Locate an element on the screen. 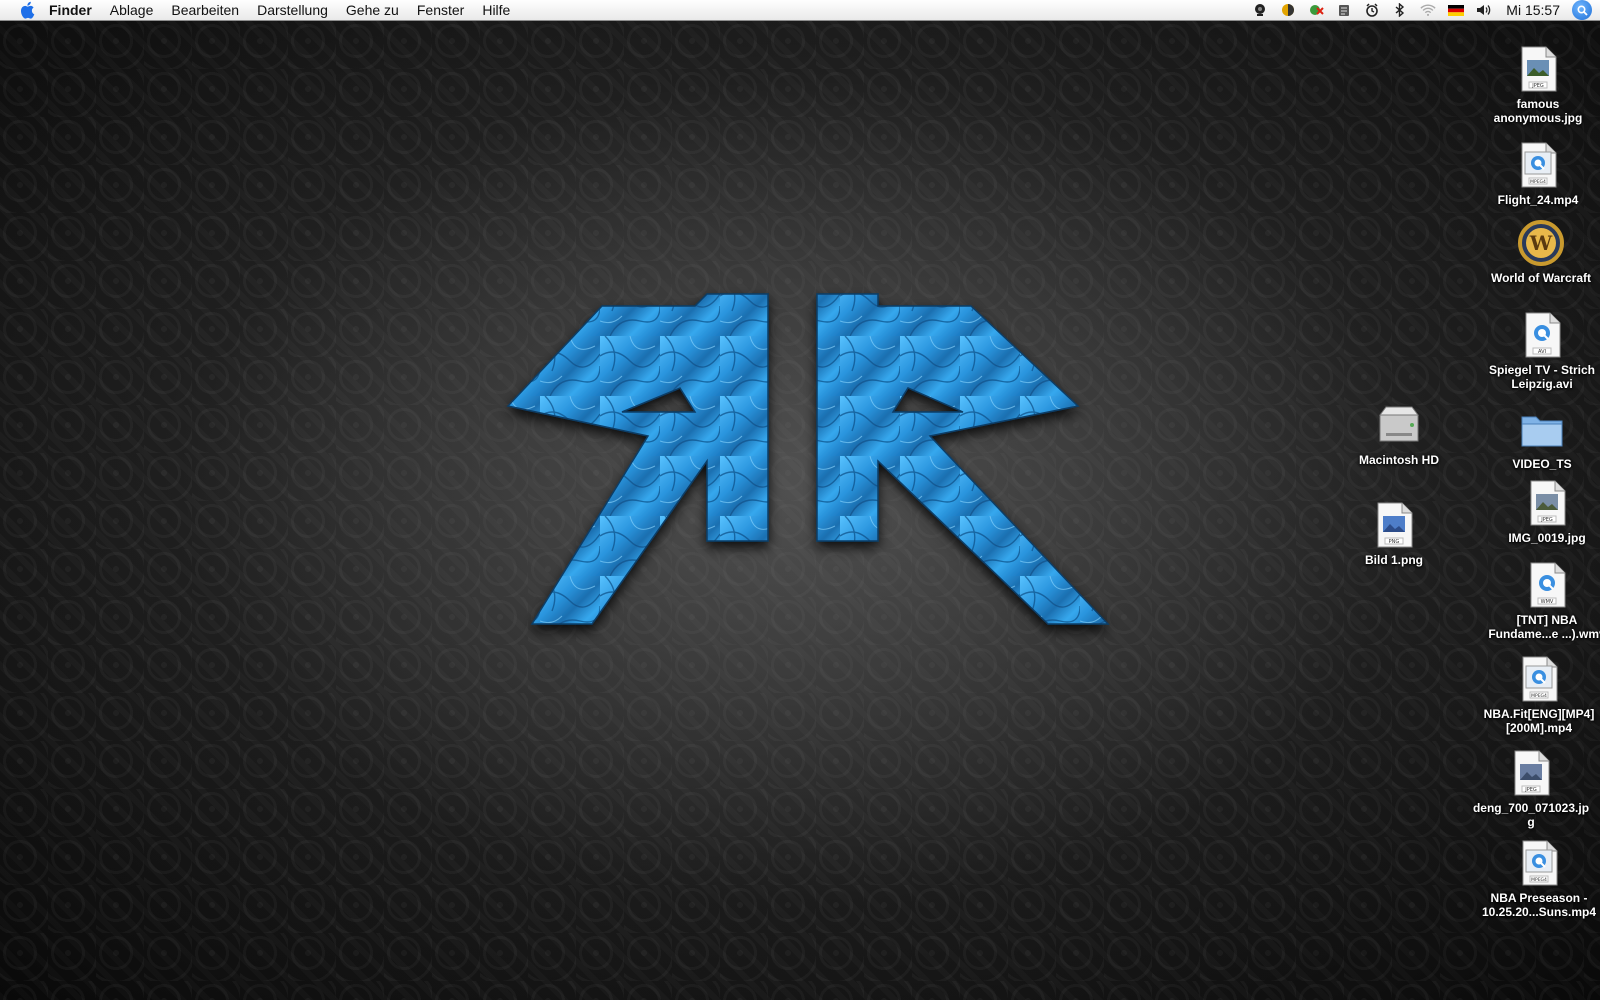 The height and width of the screenshot is (1000, 1600). png-file-icon: PNG is located at coordinates (1394, 525).